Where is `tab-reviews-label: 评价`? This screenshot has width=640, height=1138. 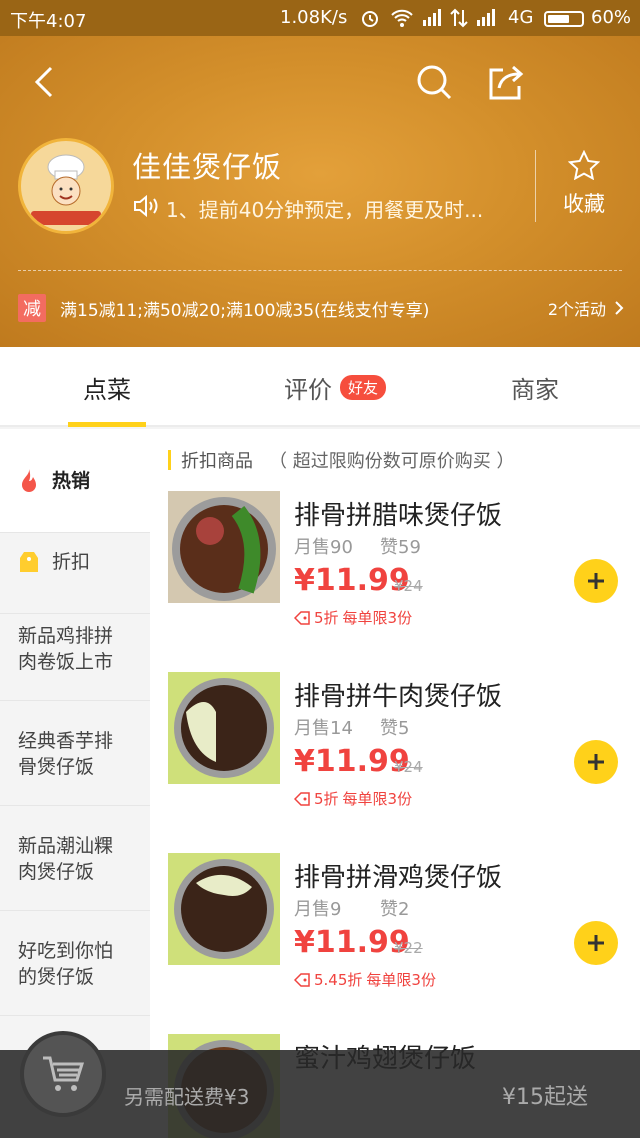
tab-reviews-label: 评价 is located at coordinates (307, 389).